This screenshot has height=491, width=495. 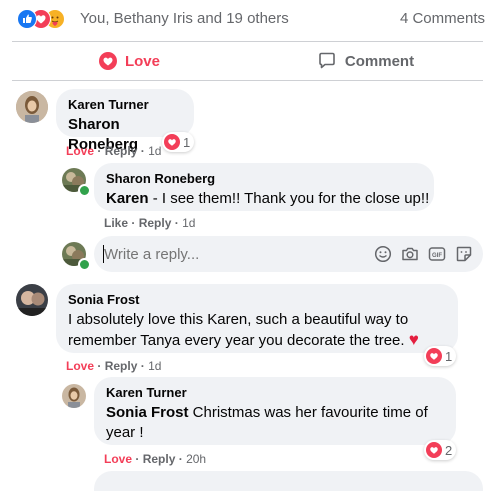 What do you see at coordinates (383, 256) in the screenshot?
I see `emoji-icon` at bounding box center [383, 256].